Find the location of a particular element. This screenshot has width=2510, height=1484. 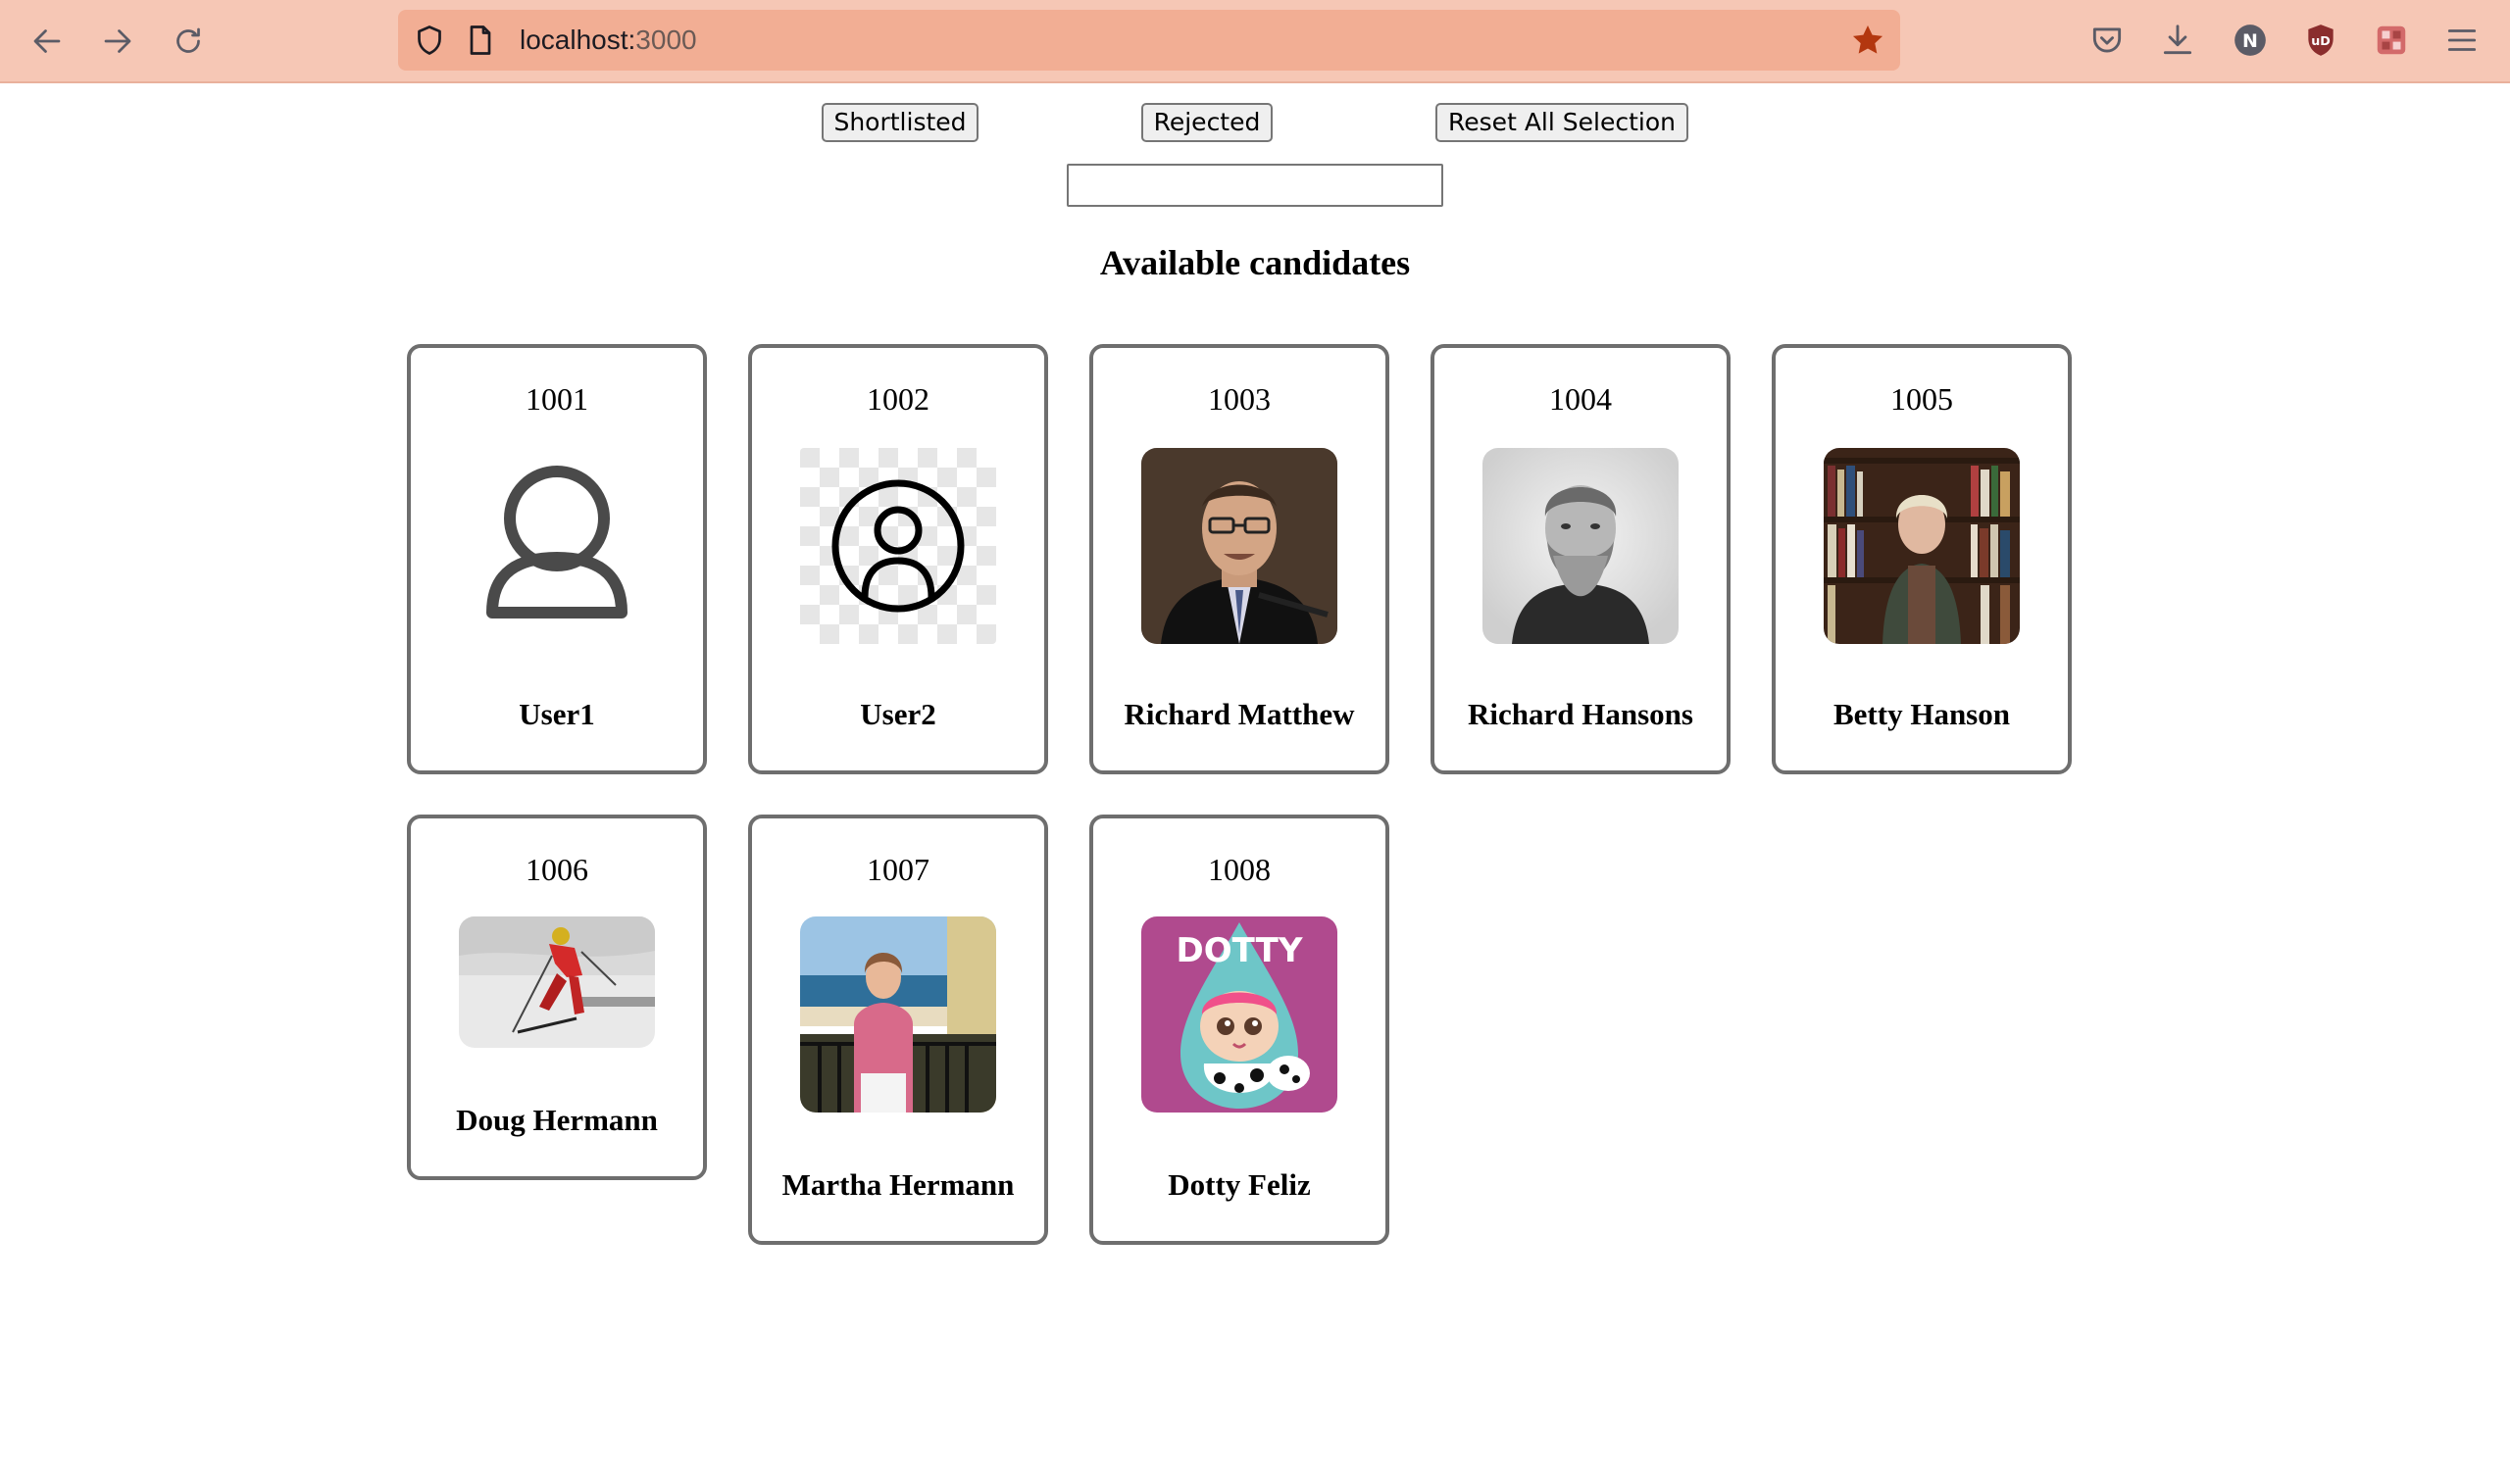

download-icon is located at coordinates (2177, 40).